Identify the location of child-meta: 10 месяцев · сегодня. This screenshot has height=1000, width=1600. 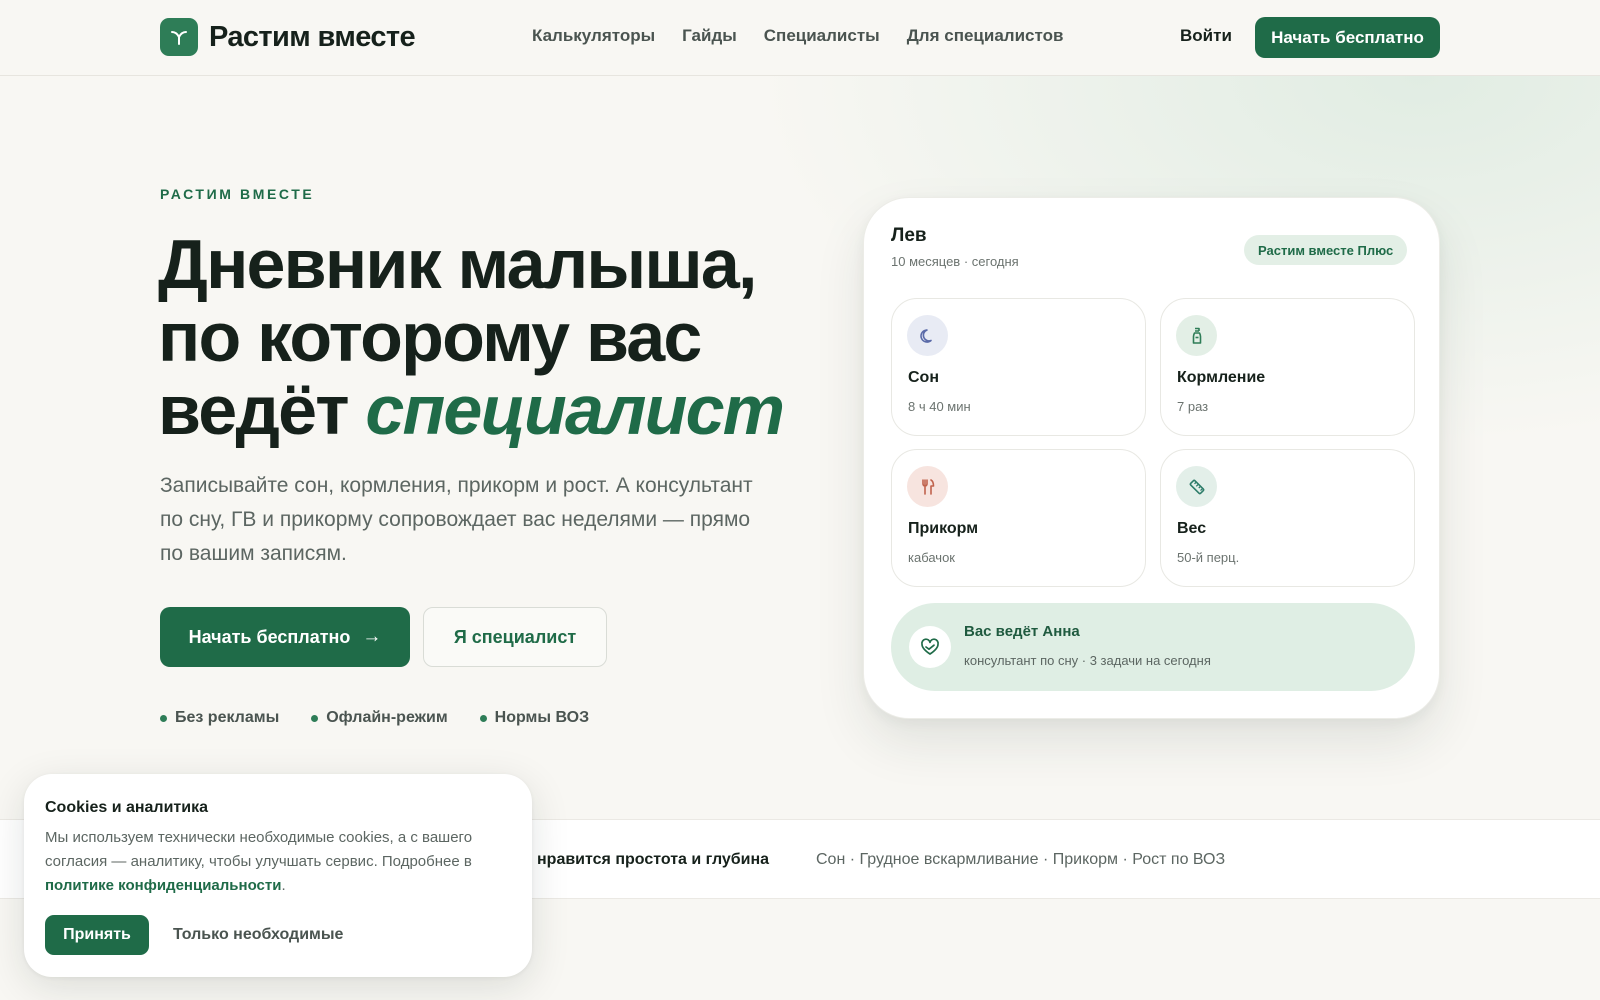
(955, 261).